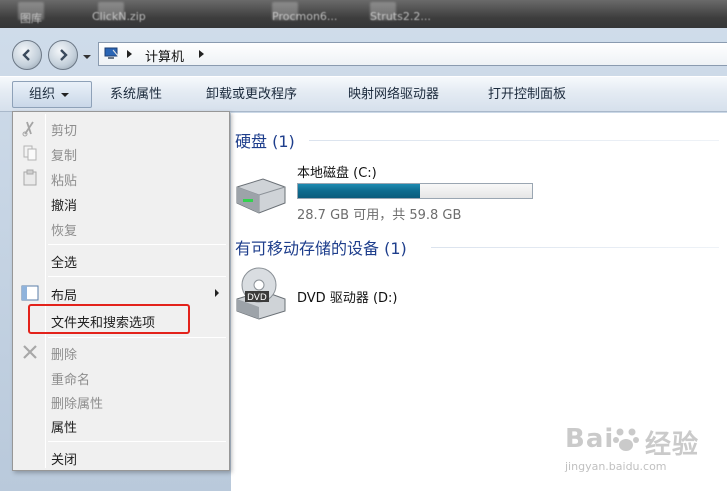 Image resolution: width=727 pixels, height=491 pixels. I want to click on menu-item-remove-properties: 删除属性, so click(121, 401).